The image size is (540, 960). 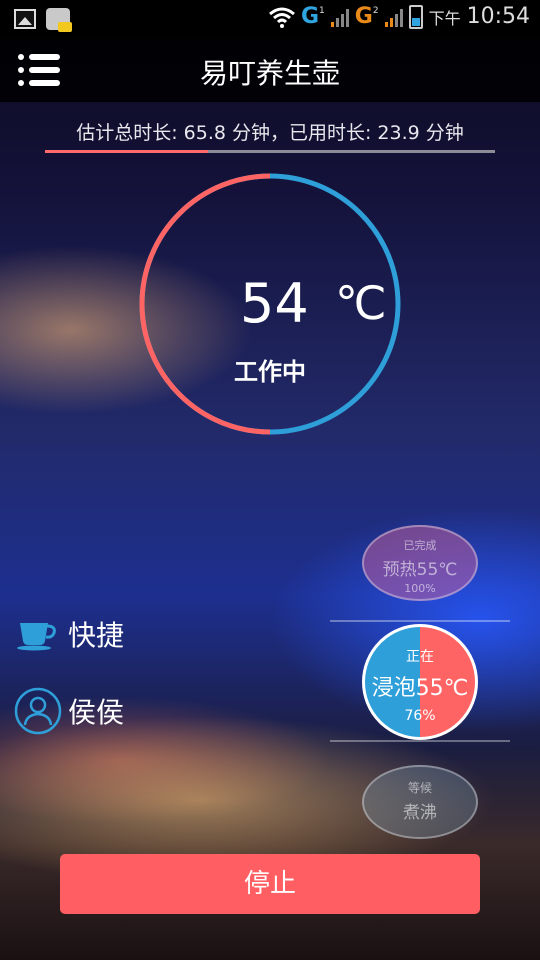 What do you see at coordinates (270, 133) in the screenshot?
I see `duration-text: 估计总时长: 65.8 分钟，已用时长: 23.9 分钟` at bounding box center [270, 133].